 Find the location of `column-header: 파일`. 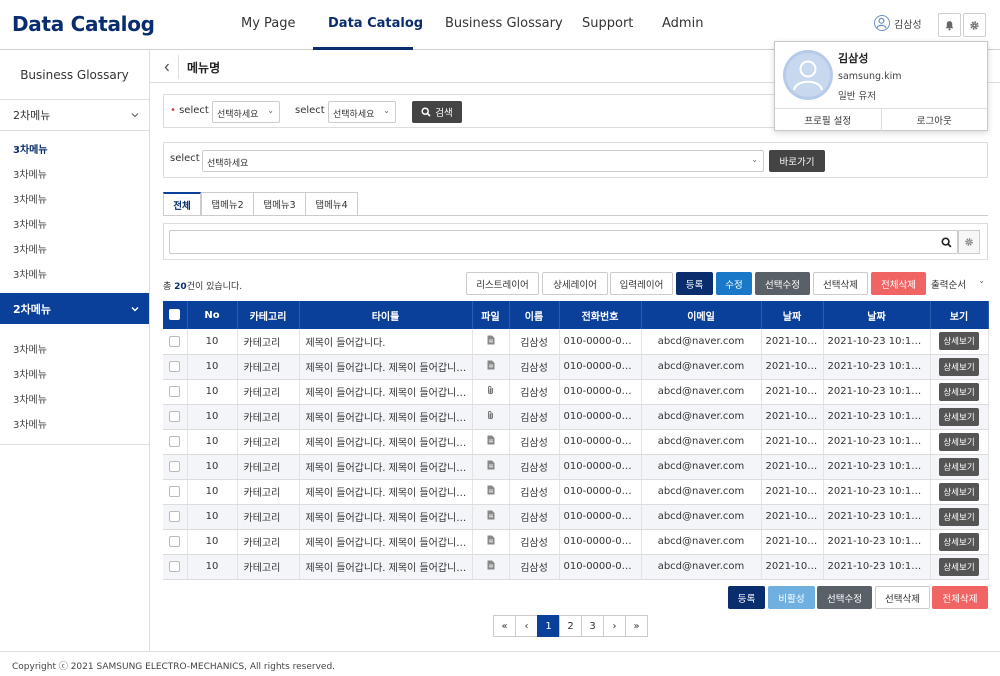

column-header: 파일 is located at coordinates (491, 315).